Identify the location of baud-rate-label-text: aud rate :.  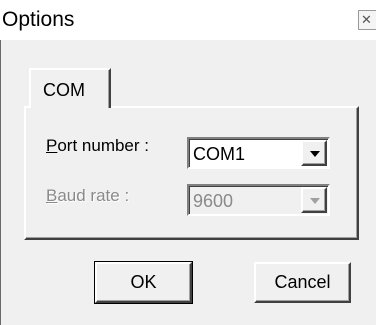
(93, 195).